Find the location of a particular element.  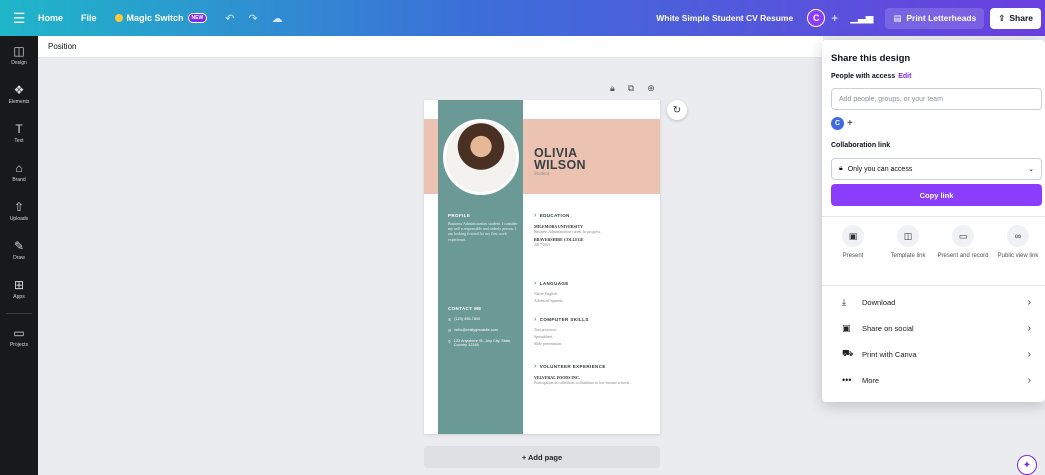

option-label: Present is located at coordinates (853, 256).